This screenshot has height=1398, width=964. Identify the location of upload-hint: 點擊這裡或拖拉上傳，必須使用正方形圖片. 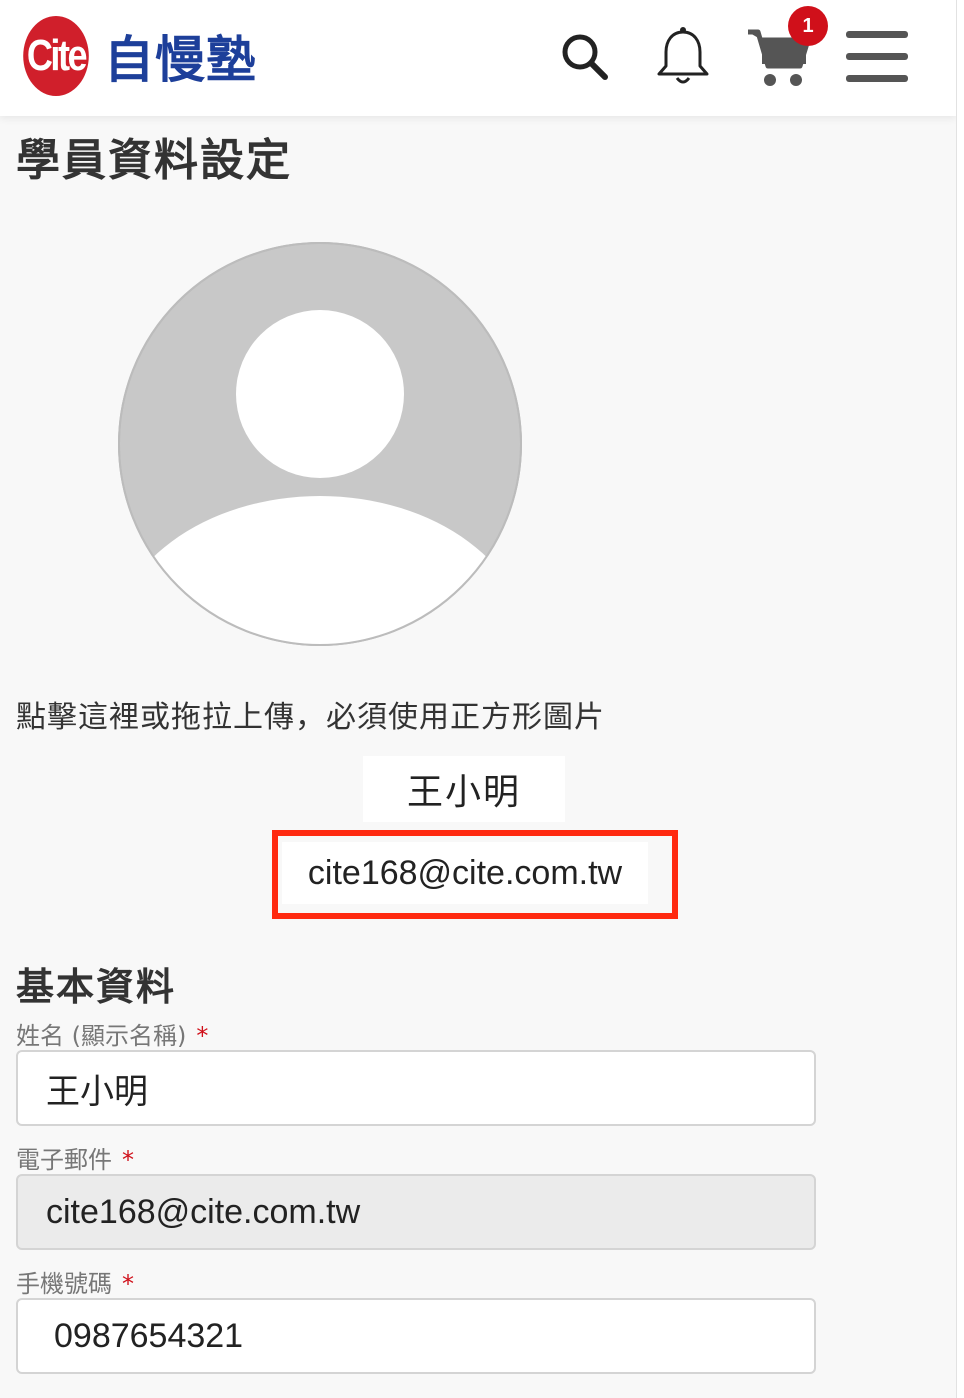
(310, 714).